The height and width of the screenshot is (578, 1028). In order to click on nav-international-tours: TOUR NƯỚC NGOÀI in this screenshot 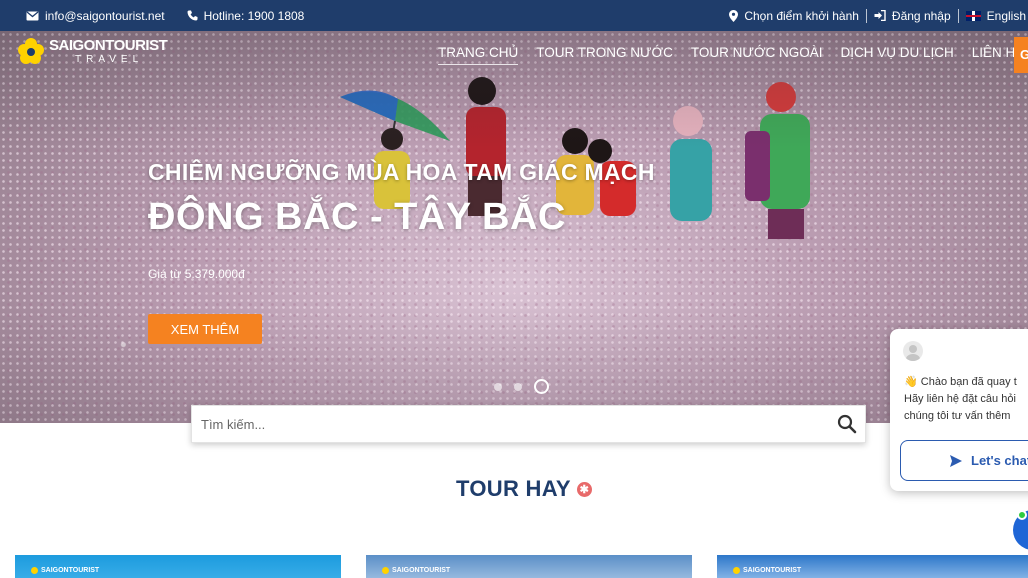, I will do `click(757, 55)`.